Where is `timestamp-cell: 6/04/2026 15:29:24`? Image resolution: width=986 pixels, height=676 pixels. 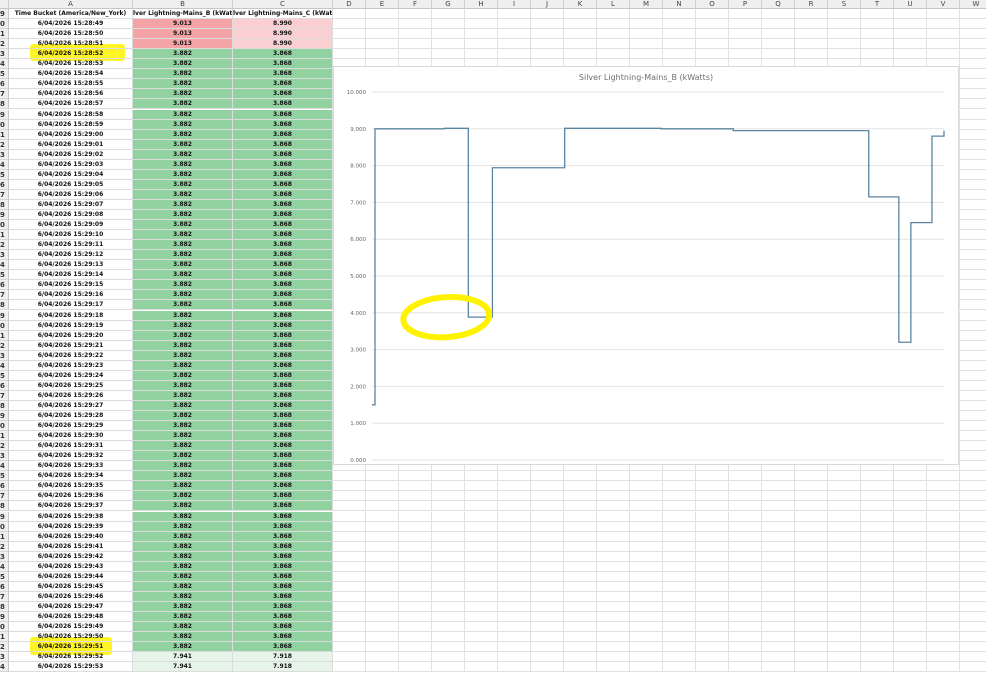 timestamp-cell: 6/04/2026 15:29:24 is located at coordinates (71, 375).